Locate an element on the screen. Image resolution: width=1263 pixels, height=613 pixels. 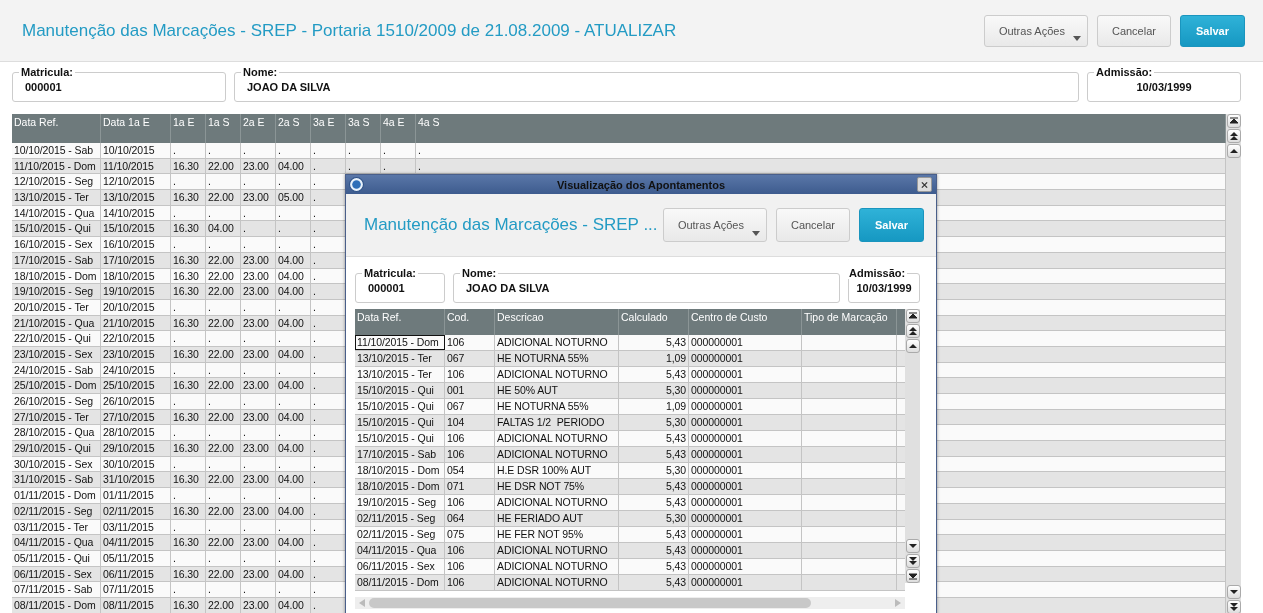
table-cell: 11/10/2015 - Dom is located at coordinates (56, 166).